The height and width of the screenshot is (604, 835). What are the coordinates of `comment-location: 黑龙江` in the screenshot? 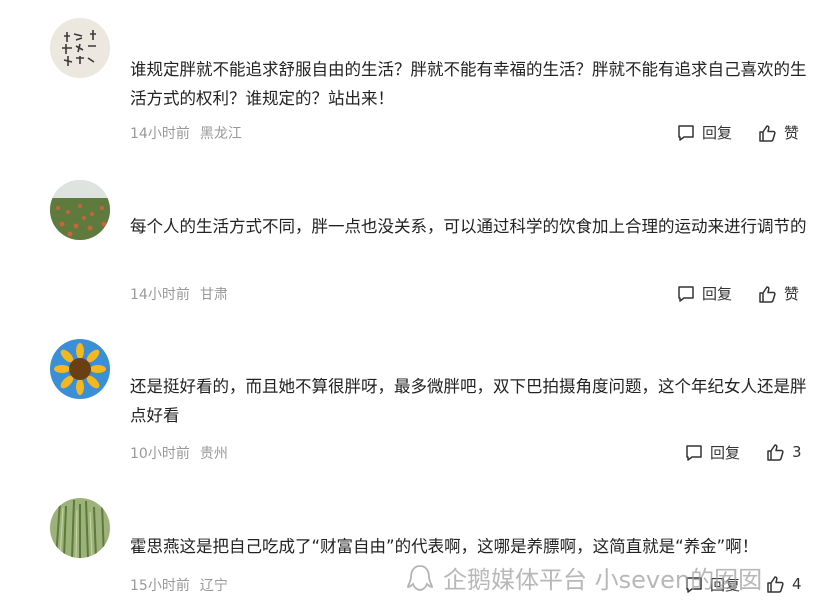 It's located at (220, 134).